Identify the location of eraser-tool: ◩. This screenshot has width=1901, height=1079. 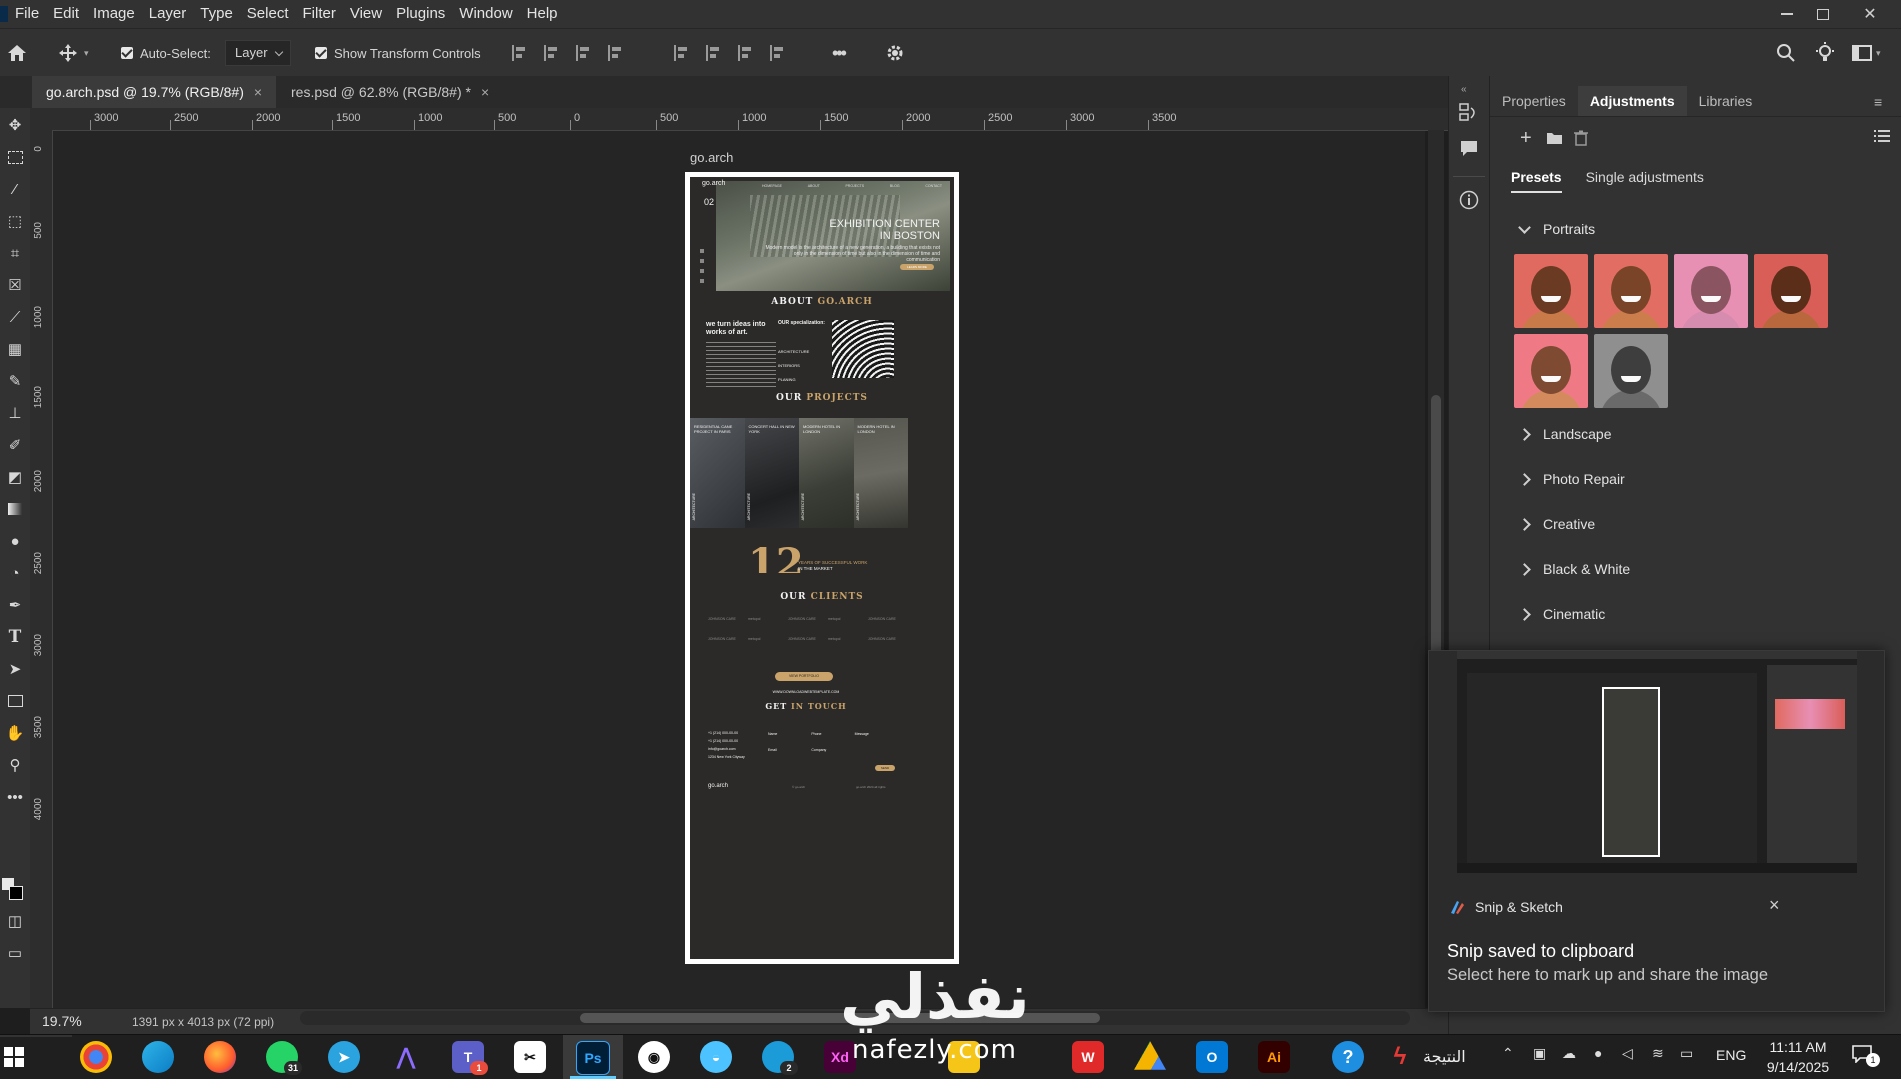
(15, 477).